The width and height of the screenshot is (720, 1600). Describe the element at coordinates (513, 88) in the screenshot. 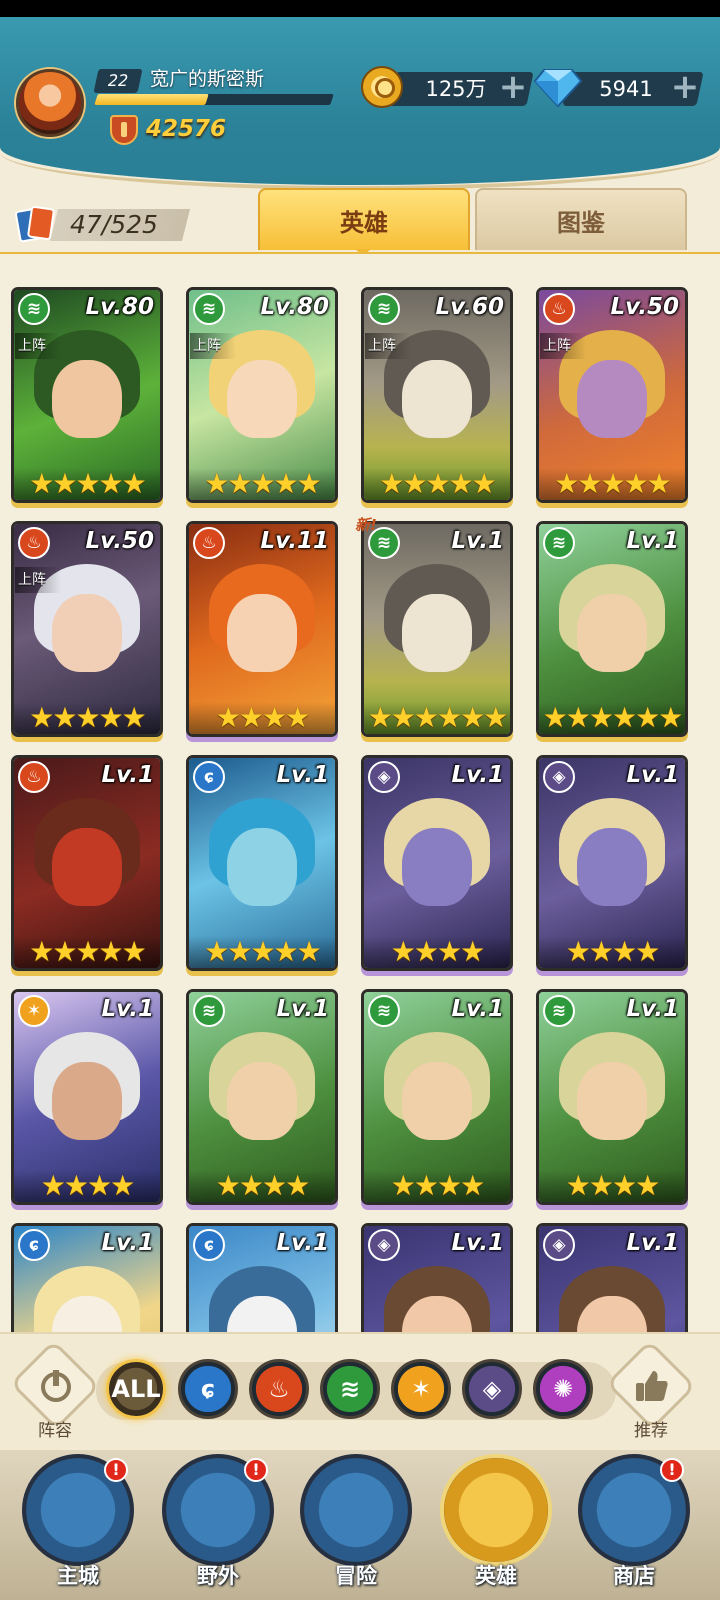

I see `add-gold-button: +` at that location.